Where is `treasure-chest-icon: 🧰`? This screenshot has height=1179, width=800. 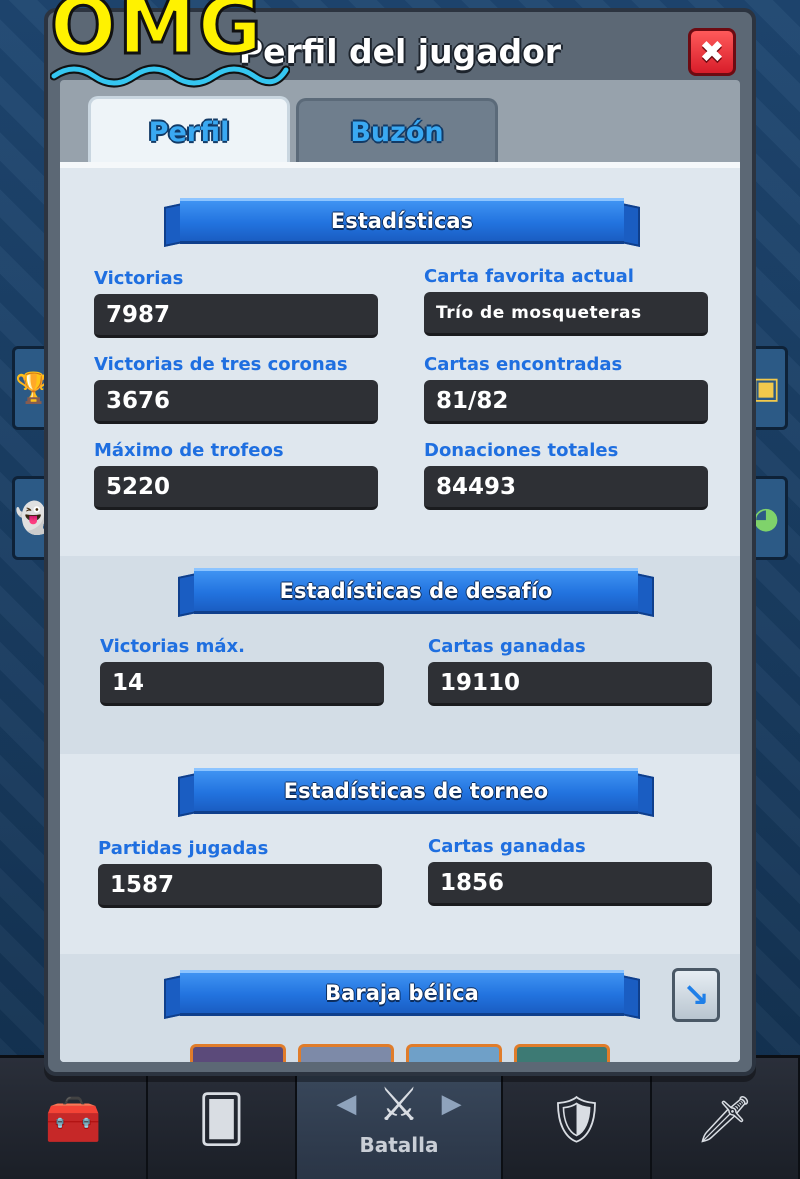
treasure-chest-icon: 🧰 is located at coordinates (73, 1118).